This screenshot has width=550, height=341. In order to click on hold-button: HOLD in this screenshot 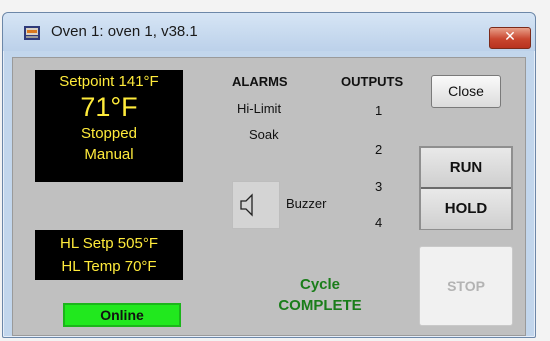, I will do `click(466, 209)`.